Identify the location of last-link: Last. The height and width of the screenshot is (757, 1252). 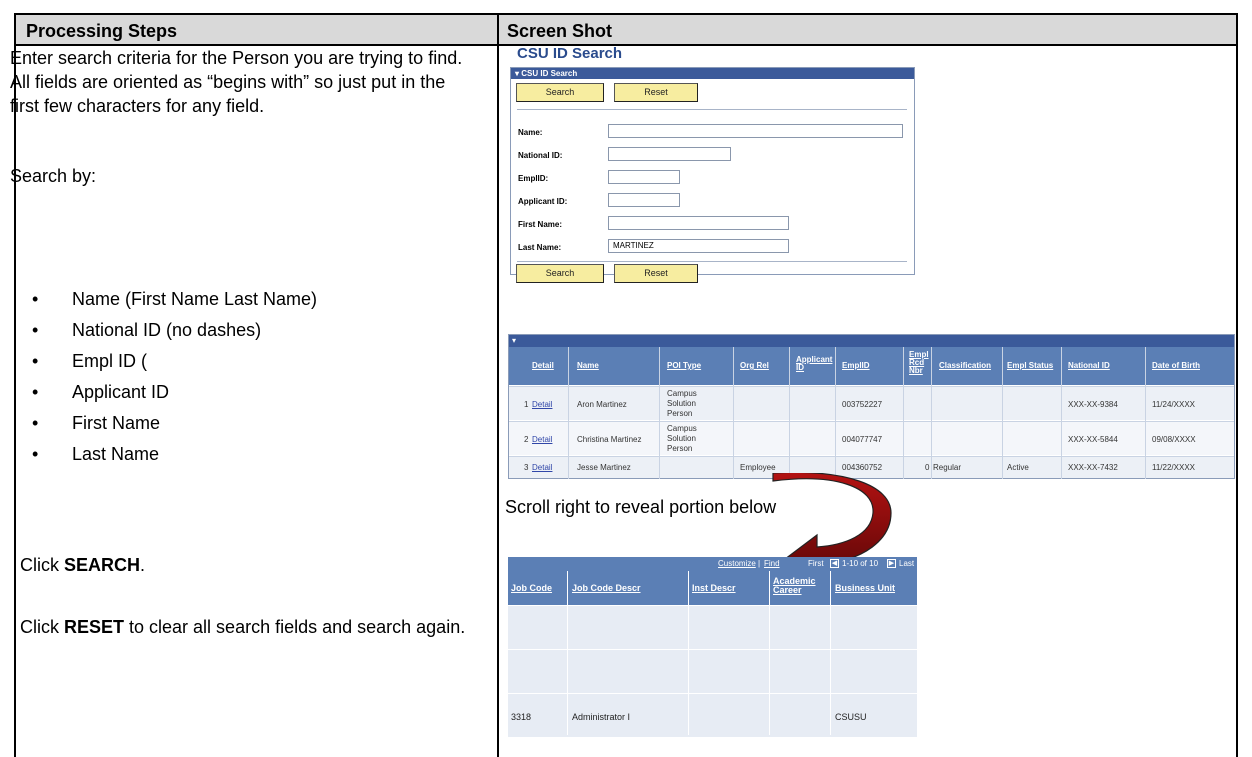
(906, 564).